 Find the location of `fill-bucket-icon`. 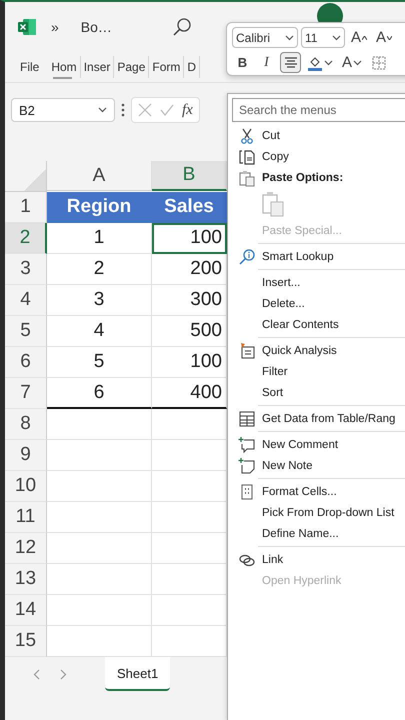

fill-bucket-icon is located at coordinates (315, 62).